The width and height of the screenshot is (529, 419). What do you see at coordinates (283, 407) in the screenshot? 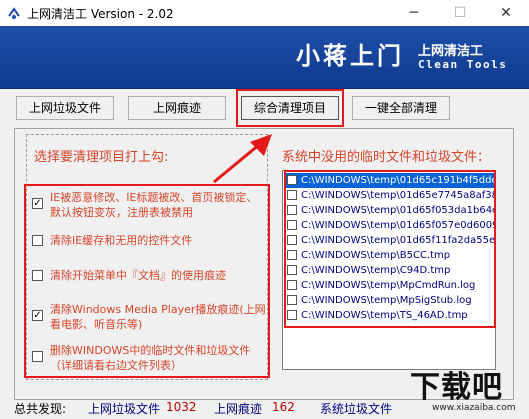
I see `status-traces-count: 162` at bounding box center [283, 407].